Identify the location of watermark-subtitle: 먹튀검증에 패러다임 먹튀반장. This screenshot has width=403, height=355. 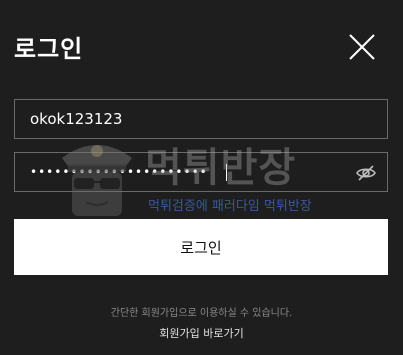
(230, 206).